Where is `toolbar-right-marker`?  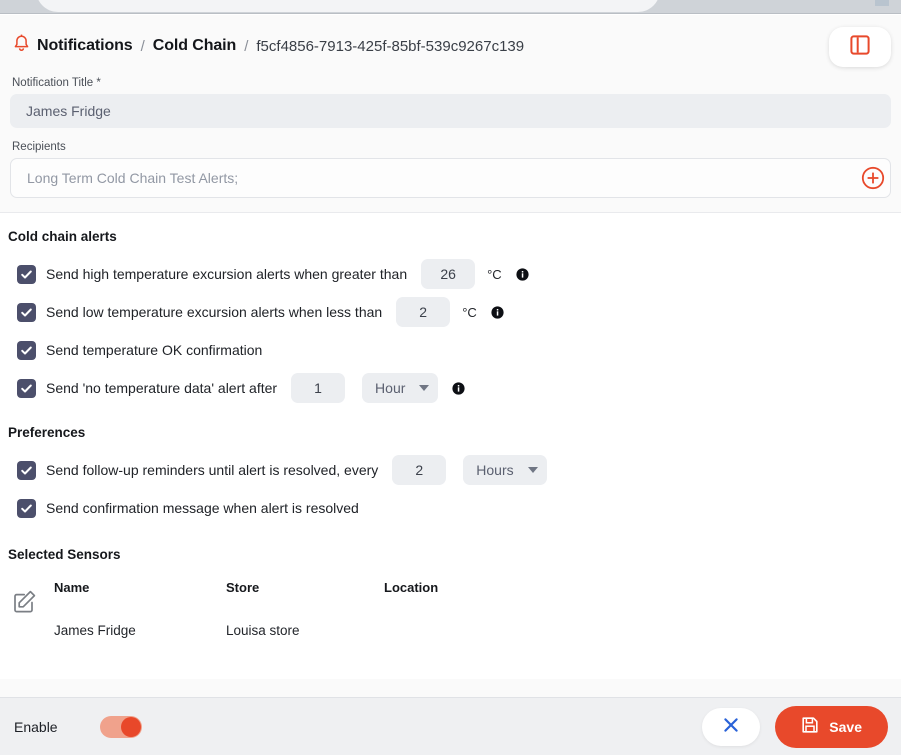
toolbar-right-marker is located at coordinates (882, 3).